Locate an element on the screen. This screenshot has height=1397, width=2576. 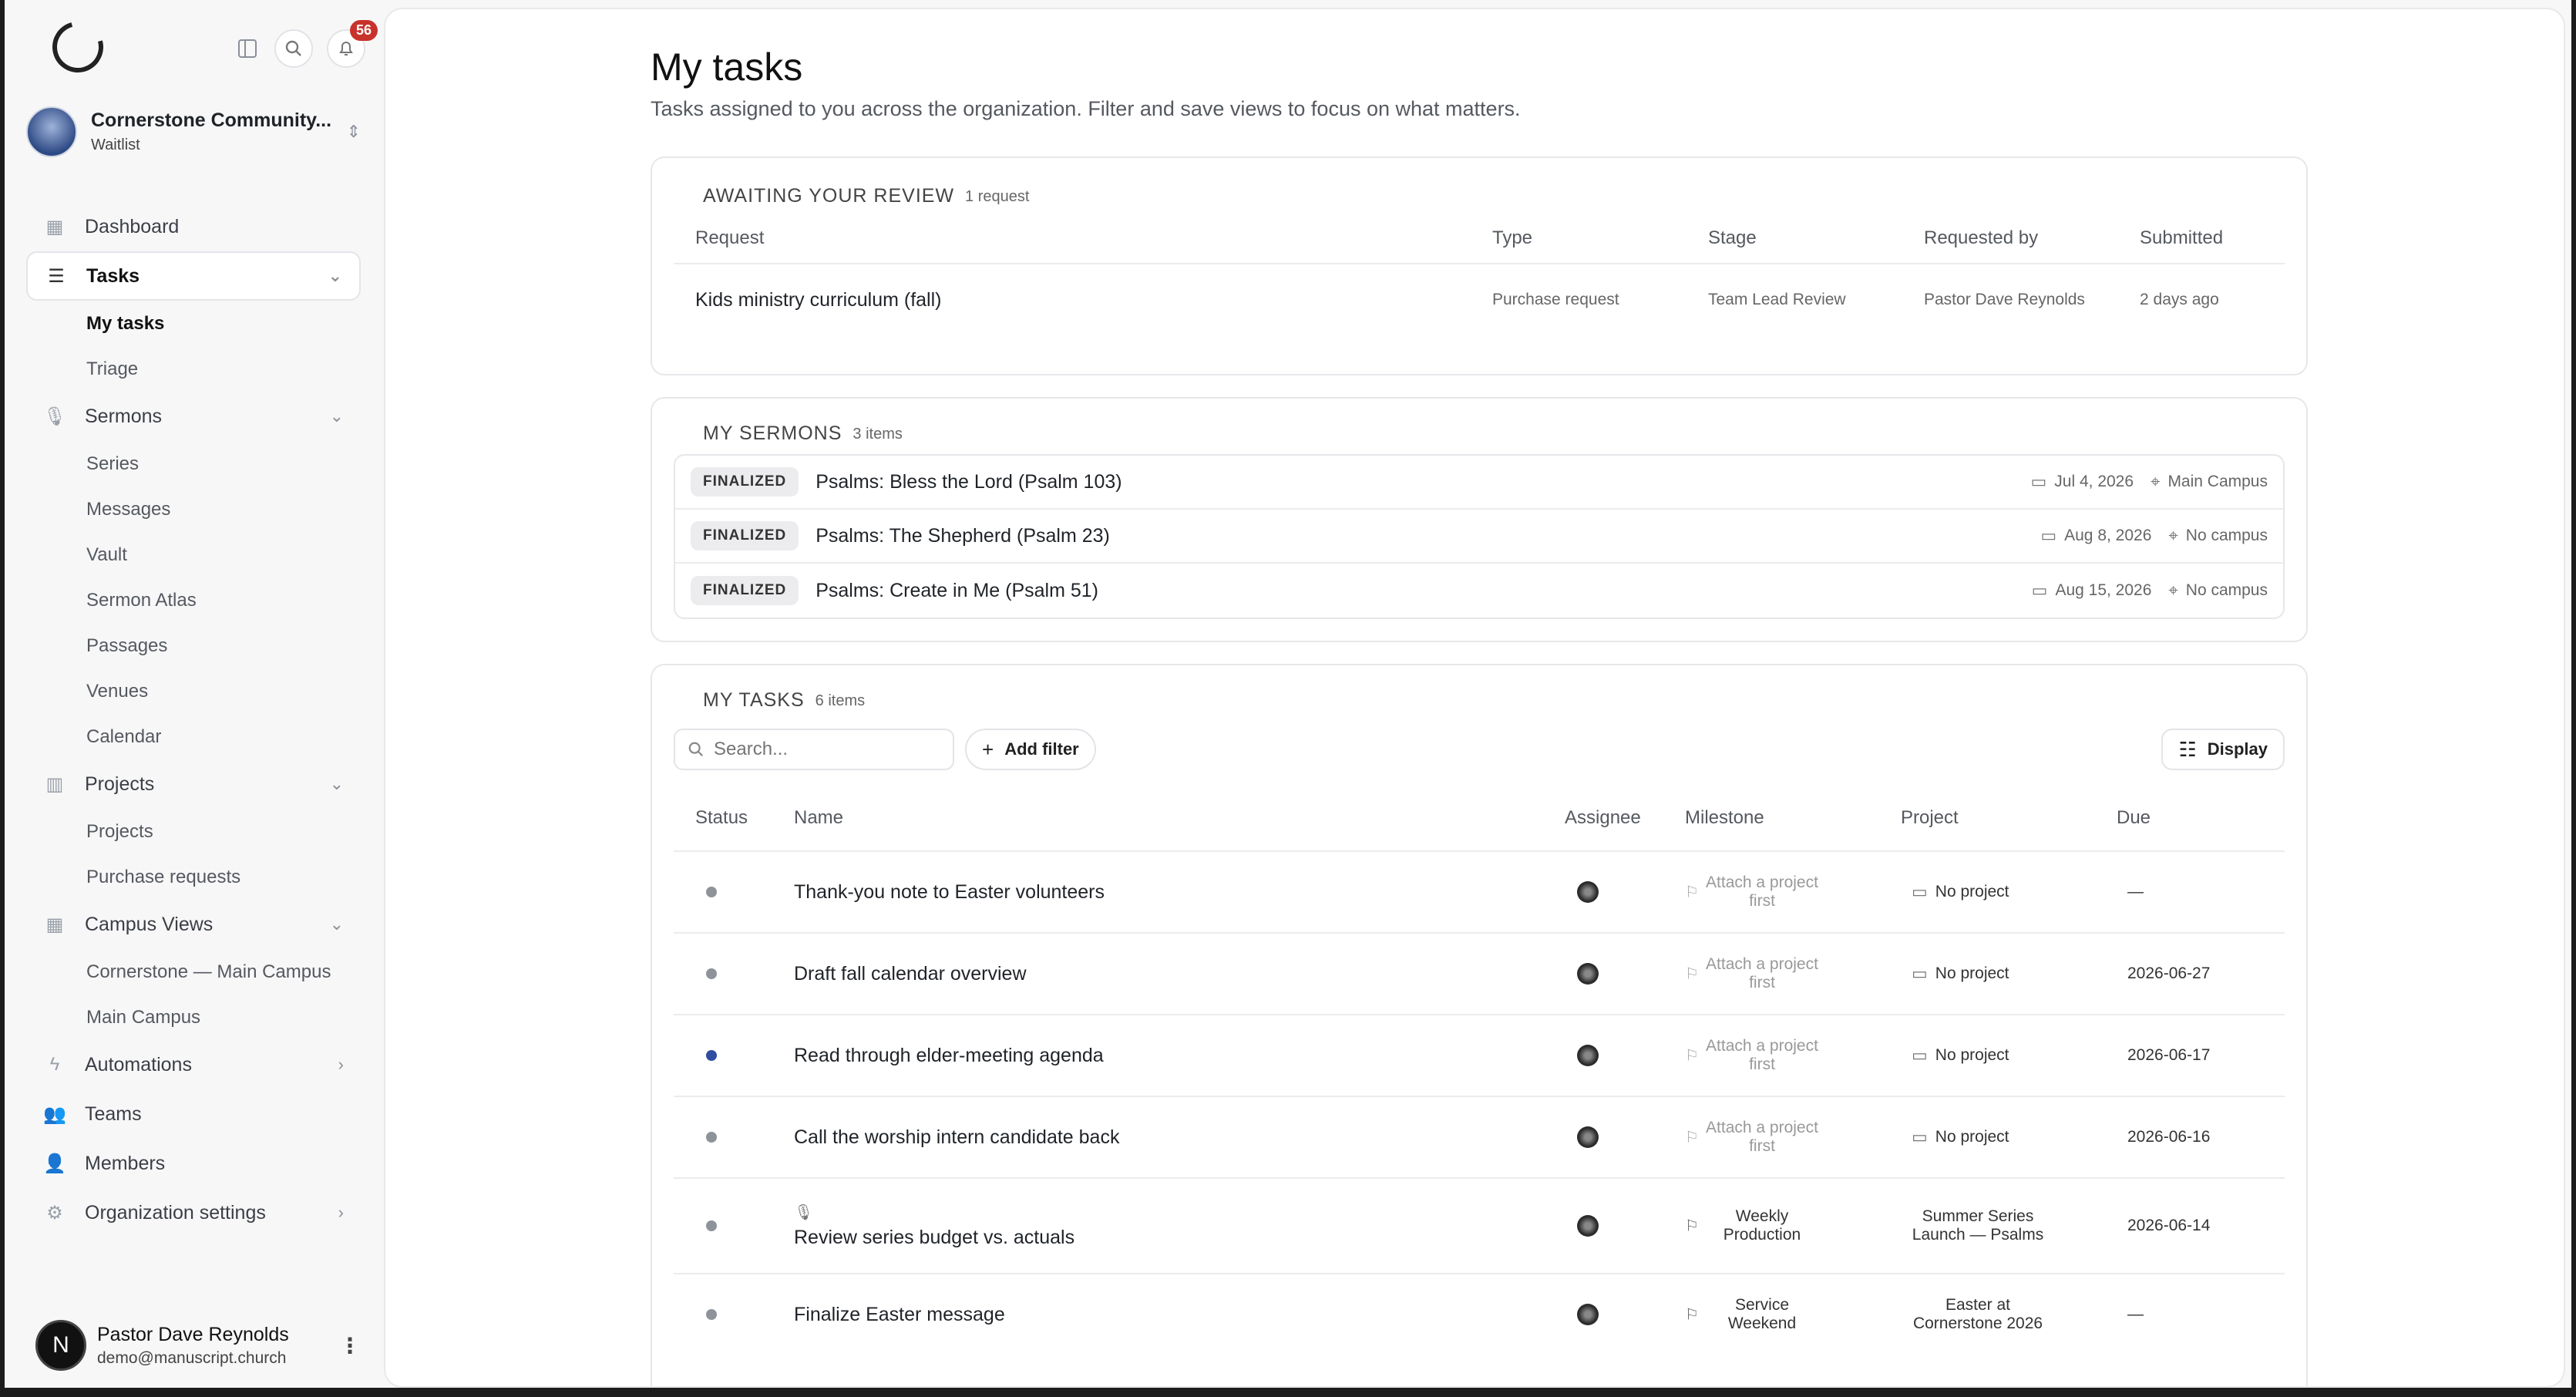
search-input is located at coordinates (822, 749).